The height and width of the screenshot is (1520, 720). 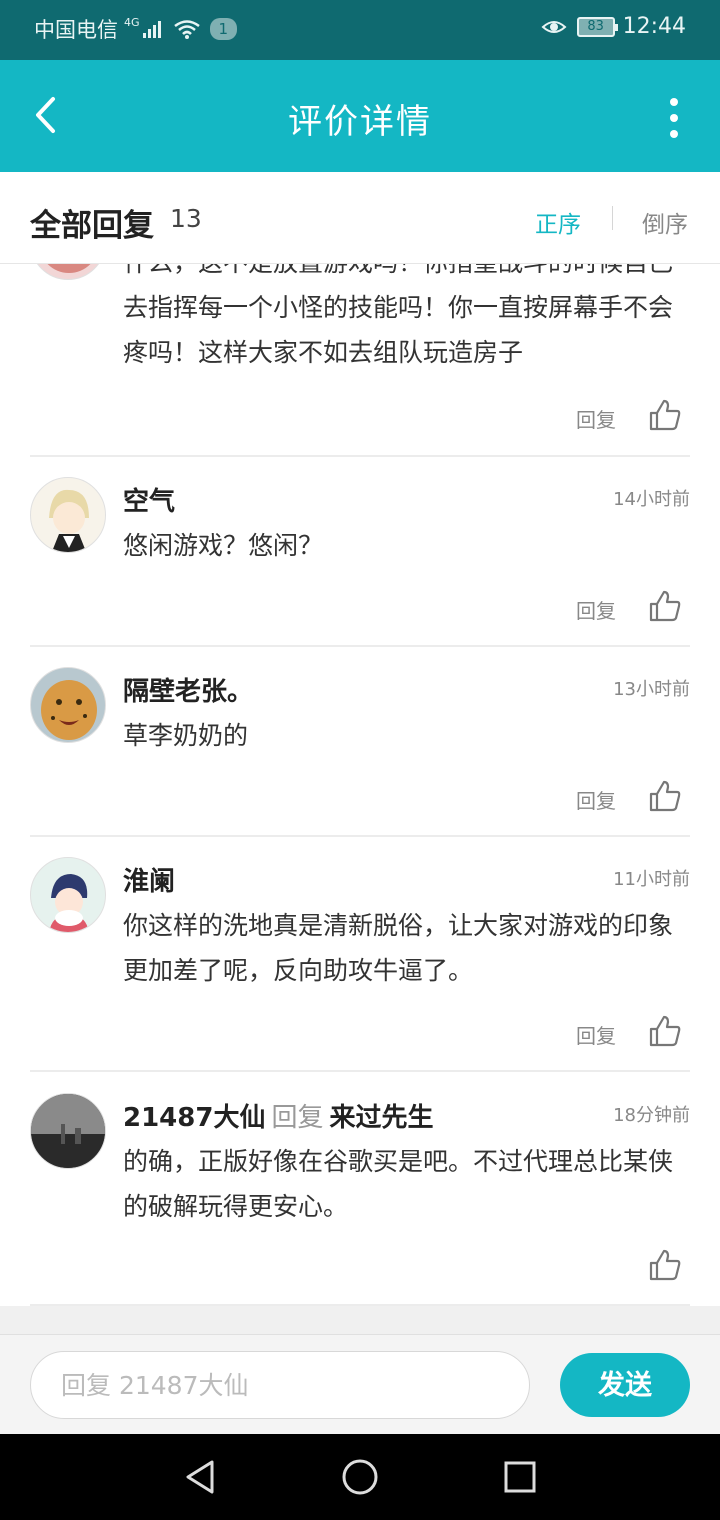 I want to click on comment-text: 草李奶奶的, so click(x=186, y=735).